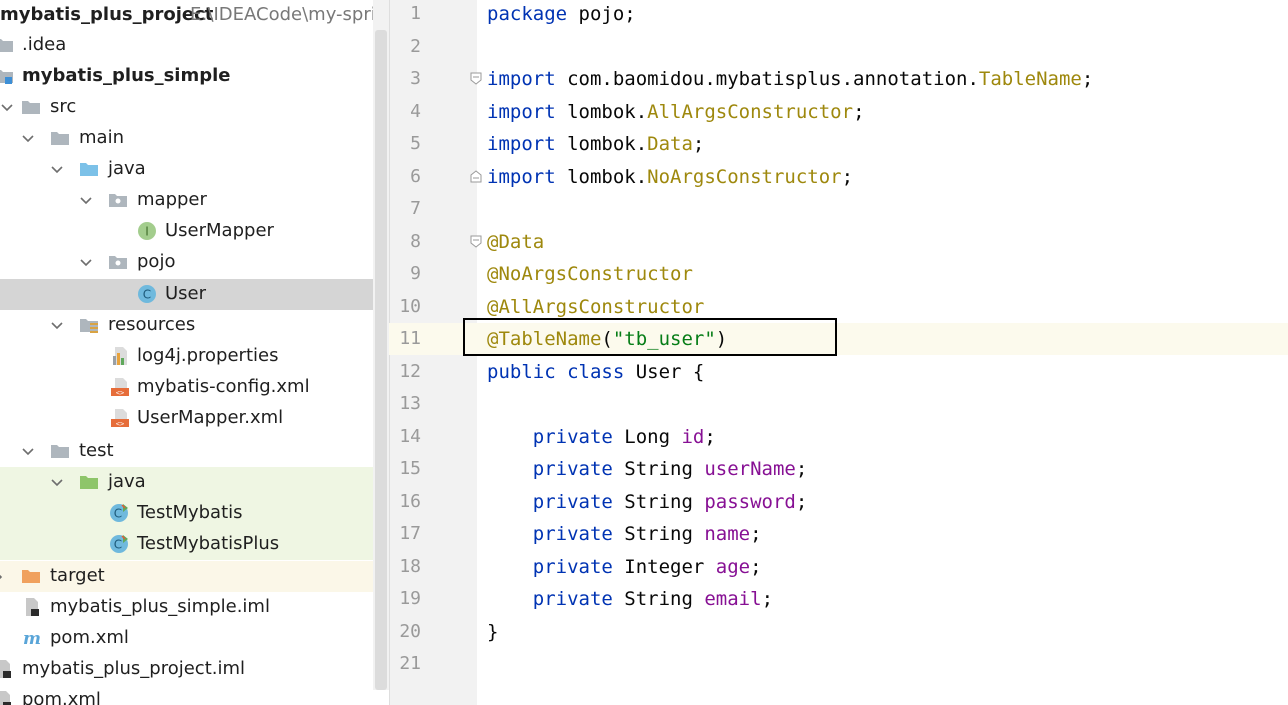 The width and height of the screenshot is (1288, 705). What do you see at coordinates (194, 695) in the screenshot?
I see `tree-item-root-pom-xml: pom.xml` at bounding box center [194, 695].